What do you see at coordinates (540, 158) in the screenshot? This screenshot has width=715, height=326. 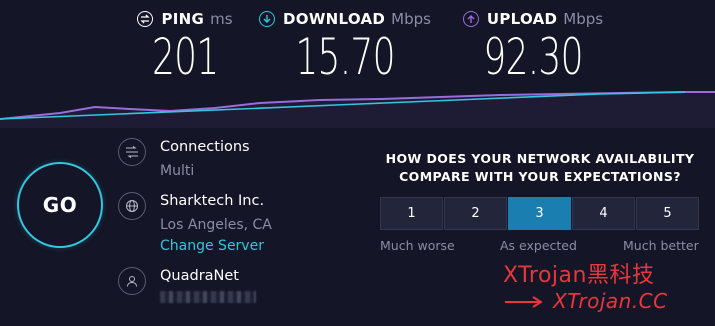 I see `survey-question-line1: HOW DOES YOUR NETWORK AVAILABILITY` at bounding box center [540, 158].